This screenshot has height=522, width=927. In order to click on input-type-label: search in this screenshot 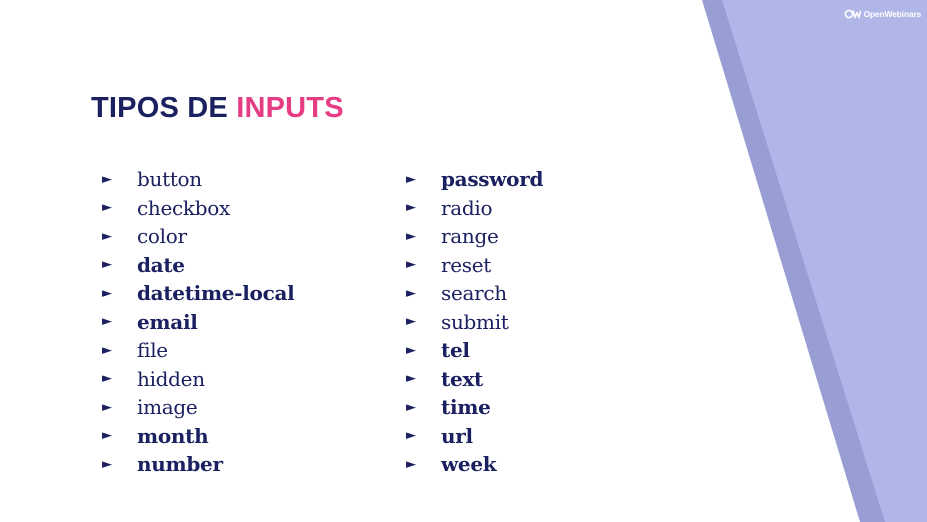, I will do `click(474, 293)`.